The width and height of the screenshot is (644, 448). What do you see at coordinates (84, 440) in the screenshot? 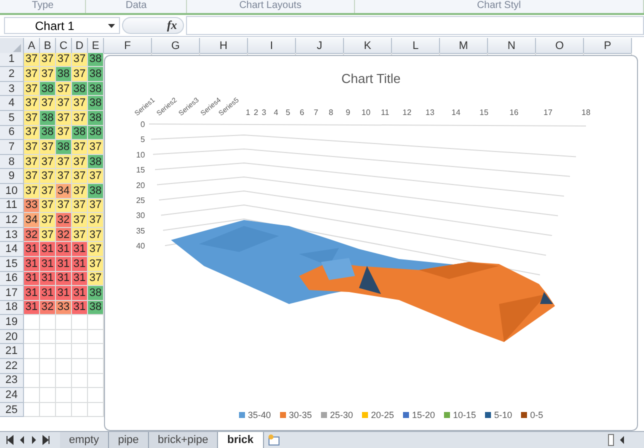
I see `sheet-tab: empty` at bounding box center [84, 440].